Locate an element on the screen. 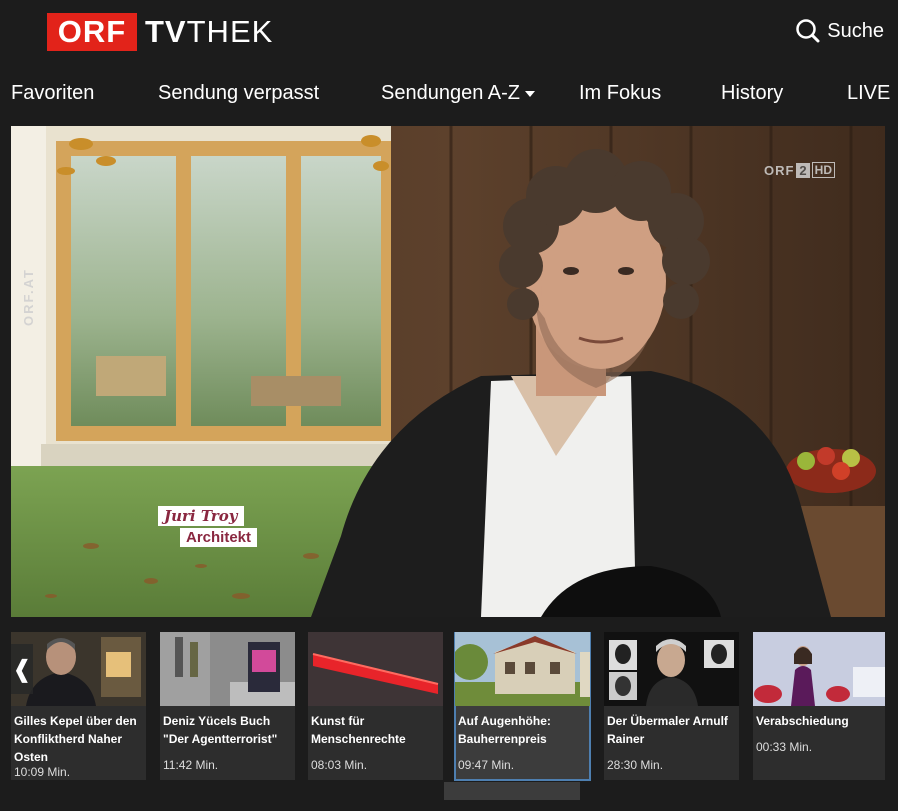 The image size is (898, 811). video-duration: 08:03 Min. is located at coordinates (339, 765).